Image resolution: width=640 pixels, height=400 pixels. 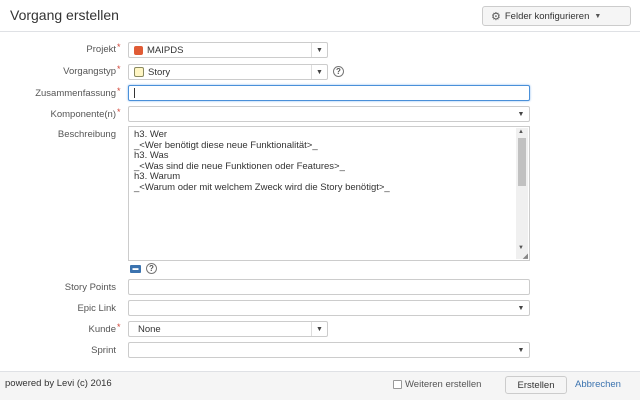 What do you see at coordinates (329, 114) in the screenshot?
I see `components-input: ▼` at bounding box center [329, 114].